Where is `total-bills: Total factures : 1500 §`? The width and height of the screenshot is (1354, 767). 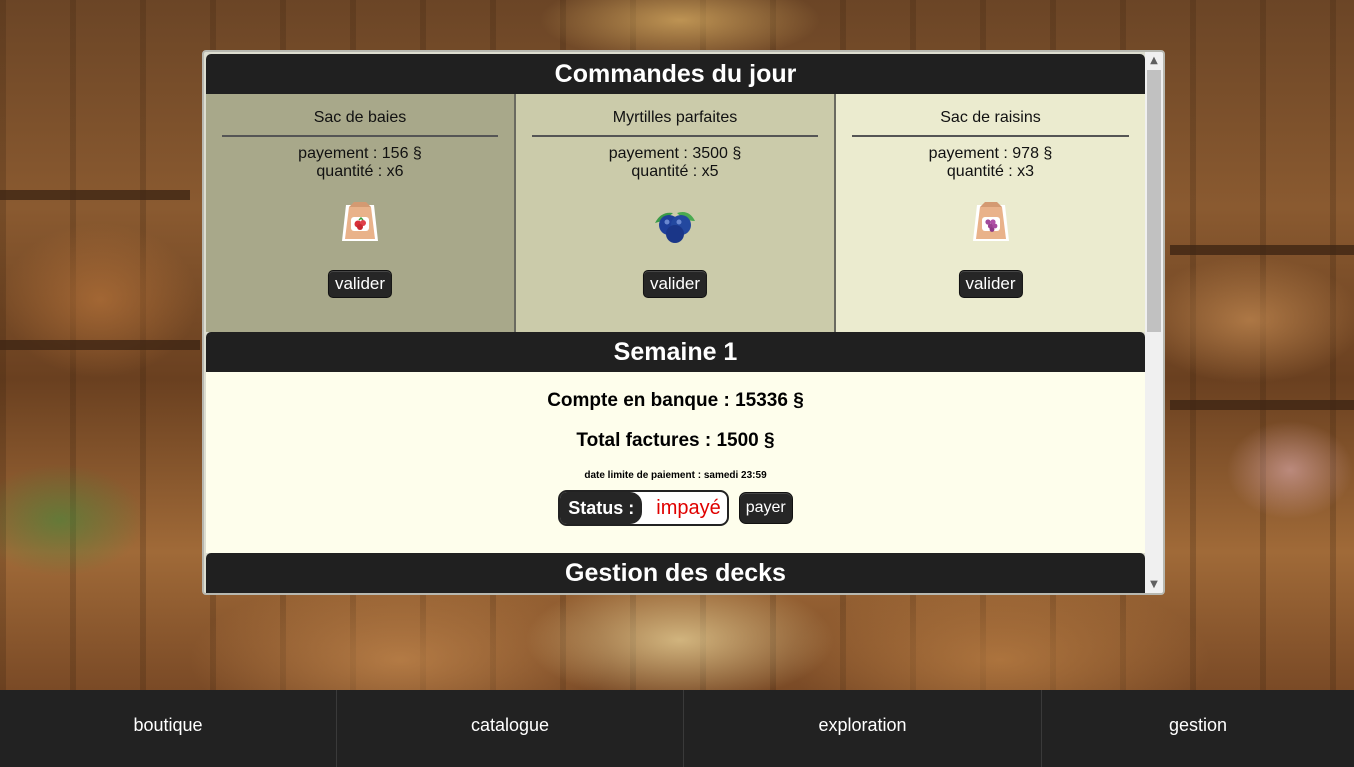 total-bills: Total factures : 1500 § is located at coordinates (675, 440).